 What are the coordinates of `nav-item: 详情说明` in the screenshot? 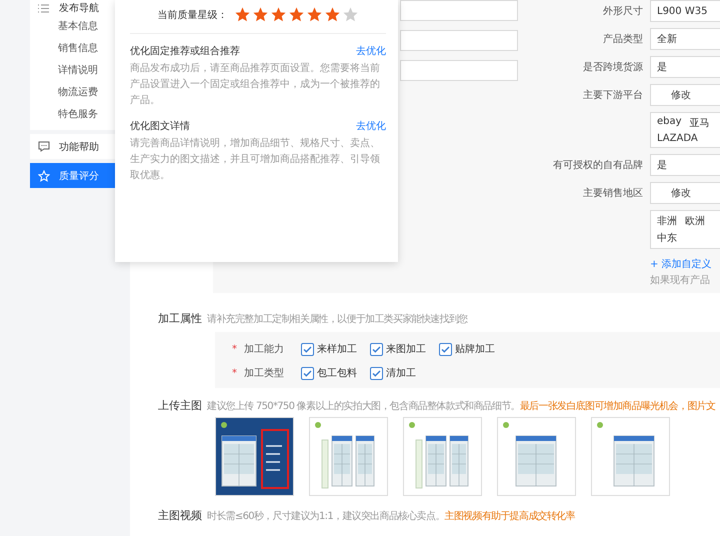 It's located at (72, 71).